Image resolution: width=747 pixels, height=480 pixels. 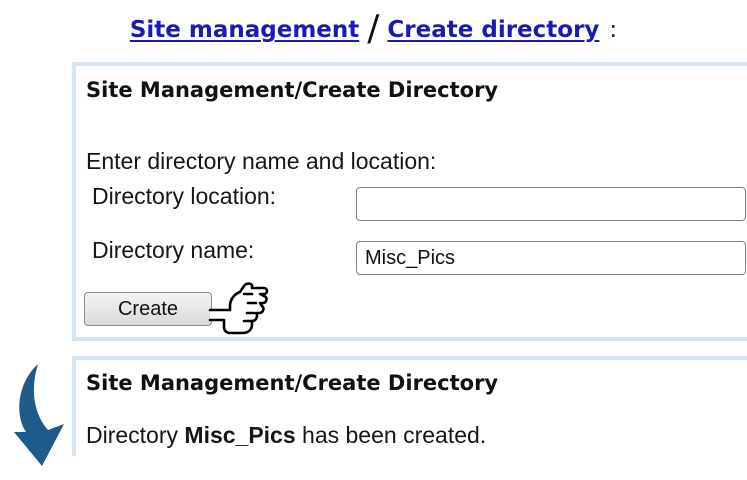 I want to click on directory-name-input, so click(x=551, y=258).